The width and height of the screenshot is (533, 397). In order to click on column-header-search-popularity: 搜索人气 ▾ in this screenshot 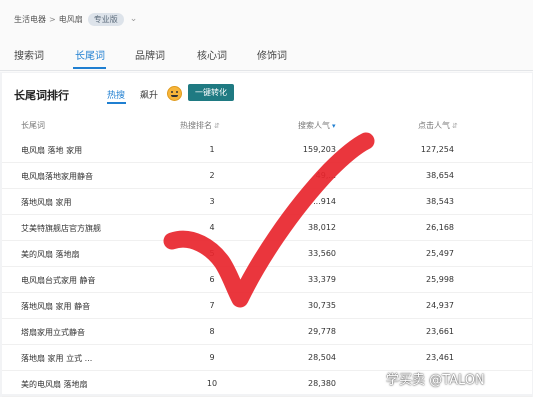, I will do `click(317, 125)`.